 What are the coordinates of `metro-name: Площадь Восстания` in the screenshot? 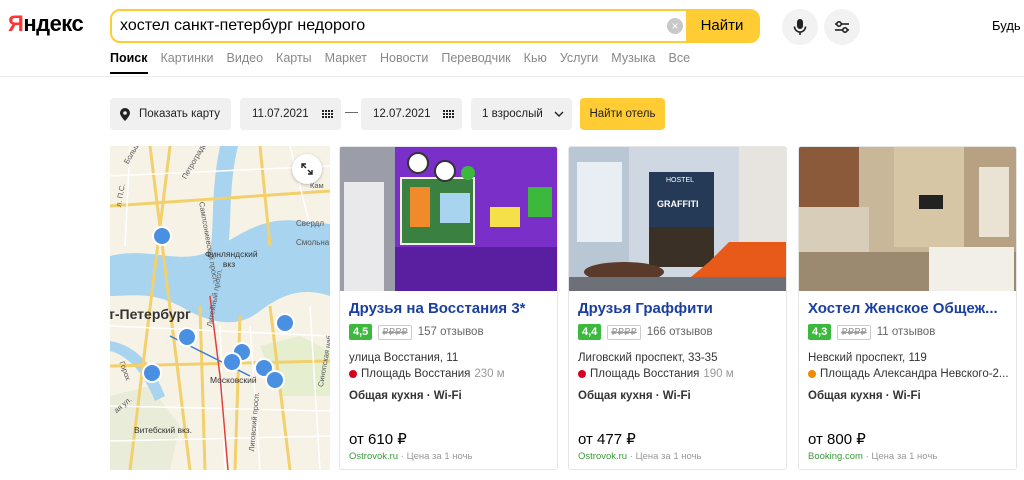 It's located at (645, 374).